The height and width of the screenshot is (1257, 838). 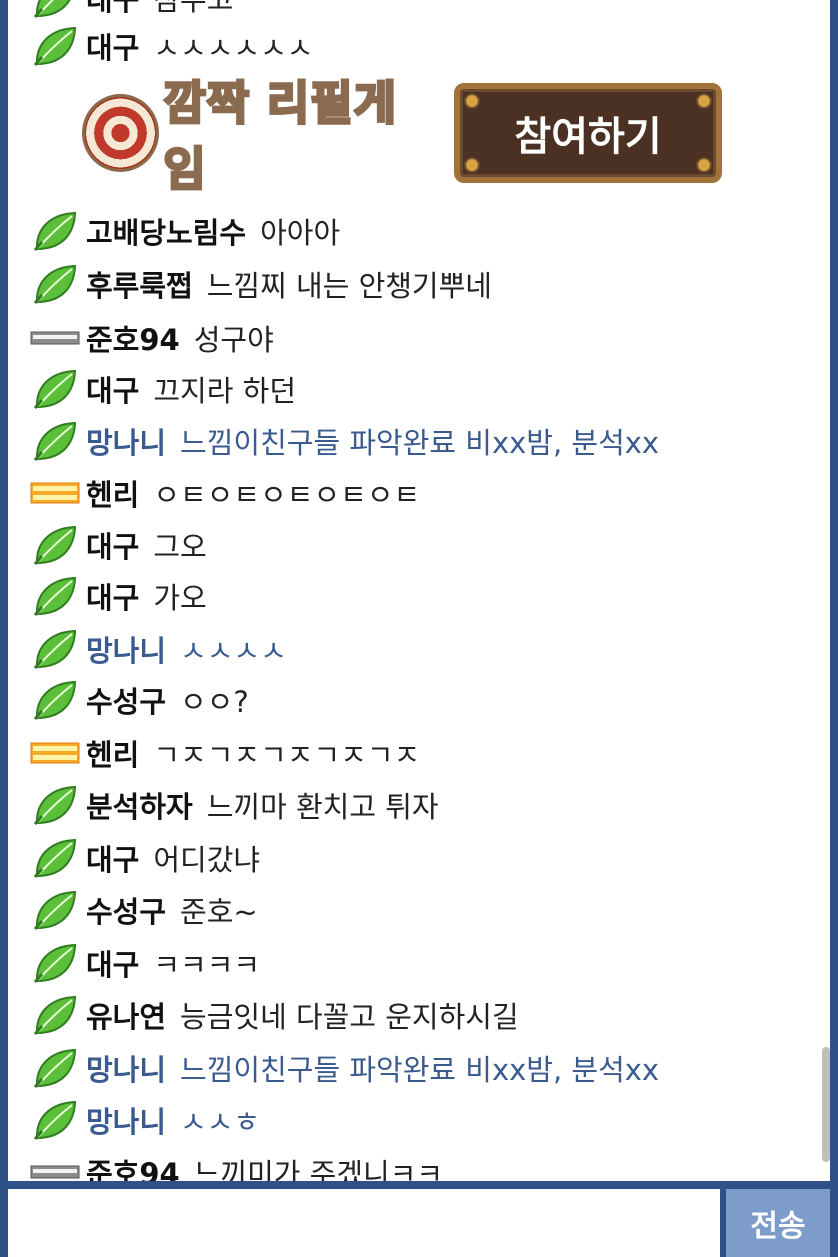 What do you see at coordinates (166, 231) in the screenshot?
I see `chat-nickname: 고배당노림수` at bounding box center [166, 231].